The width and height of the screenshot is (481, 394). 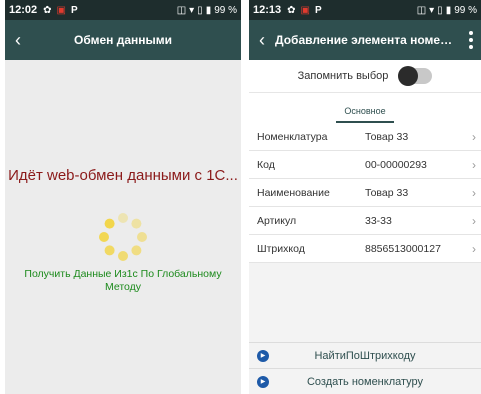 What do you see at coordinates (396, 164) in the screenshot?
I see `row-value: 00-00000293` at bounding box center [396, 164].